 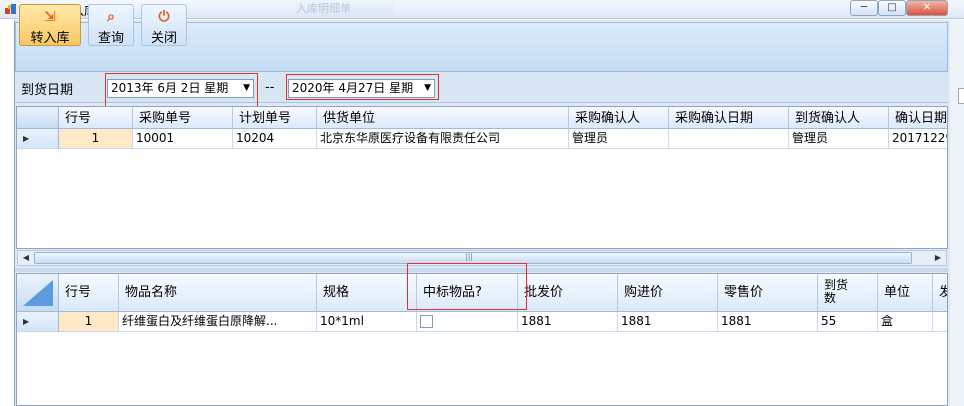 I want to click on maximize-button: □, so click(x=892, y=8).